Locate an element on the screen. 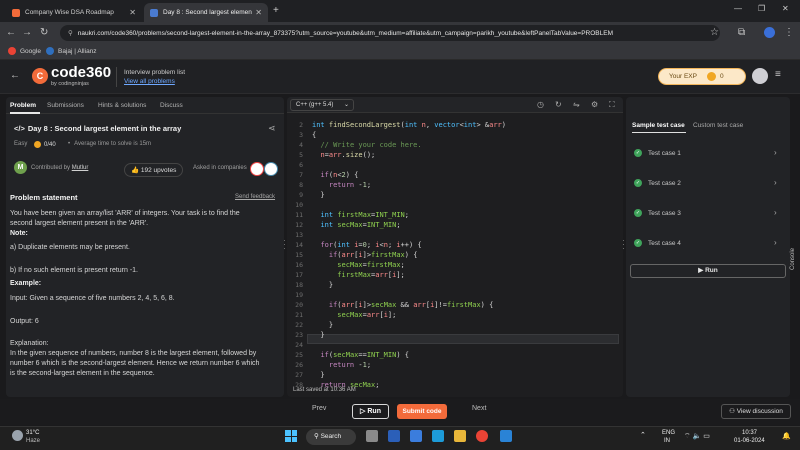  contributed-by-label: Contributed by is located at coordinates (51, 168).